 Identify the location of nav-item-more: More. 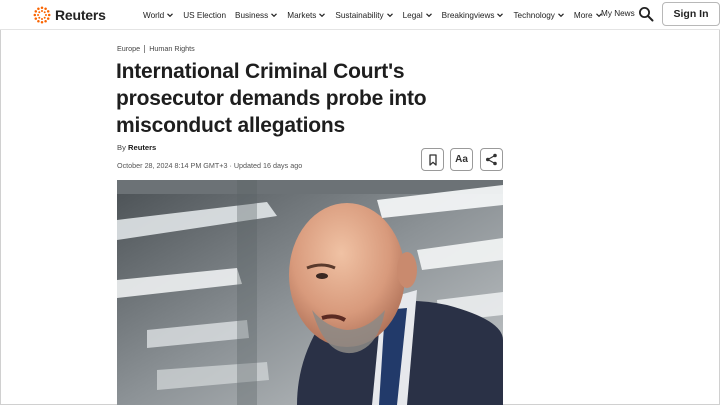
(588, 15).